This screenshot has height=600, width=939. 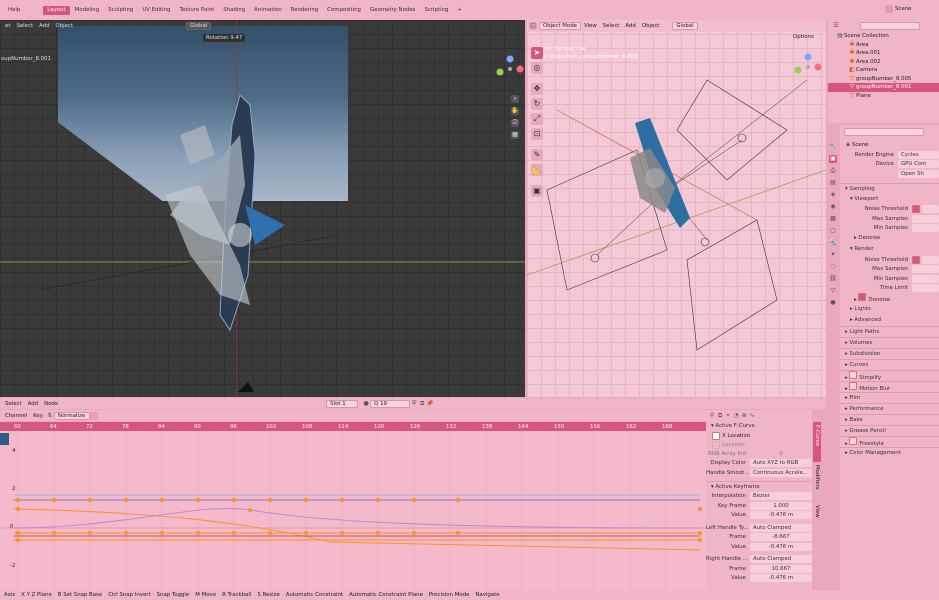 What do you see at coordinates (833, 255) in the screenshot?
I see `particles-tab-icon: ✦` at bounding box center [833, 255].